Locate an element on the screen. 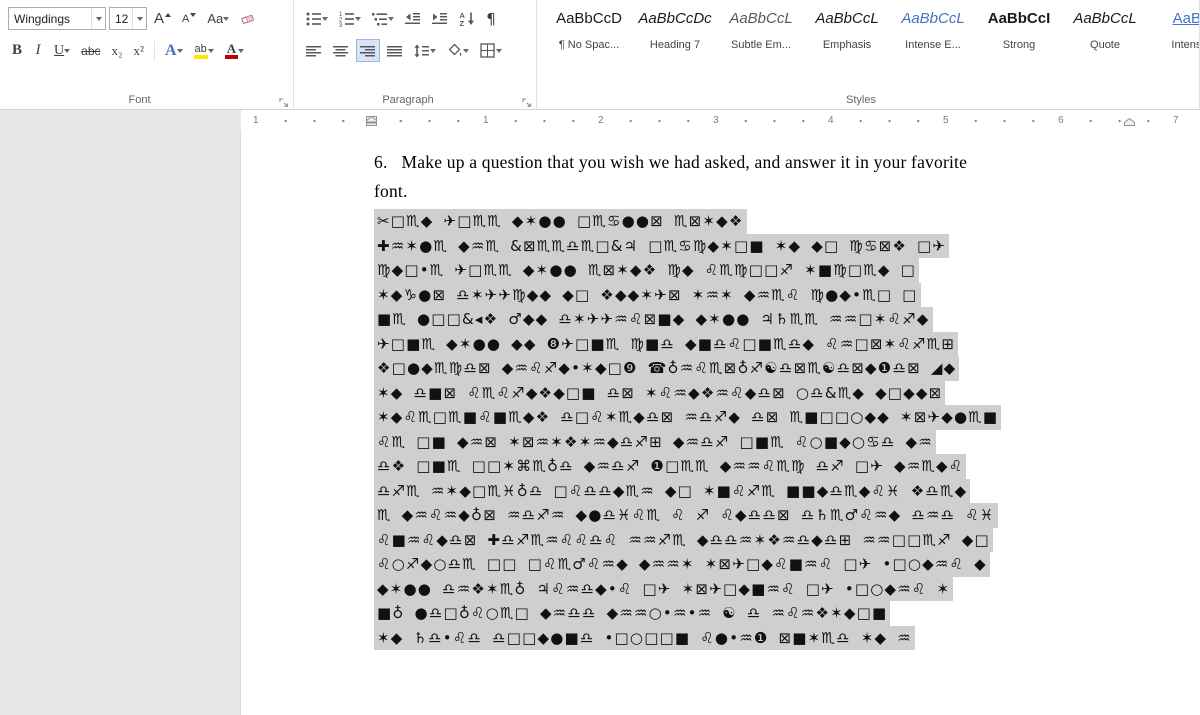 The width and height of the screenshot is (1200, 715). selected-wingdings-line: ✂□♏◆ ✈□♏♏ ◆✶●● □♏♋●●⊠ ♏⊠✶◆❖ is located at coordinates (560, 221).